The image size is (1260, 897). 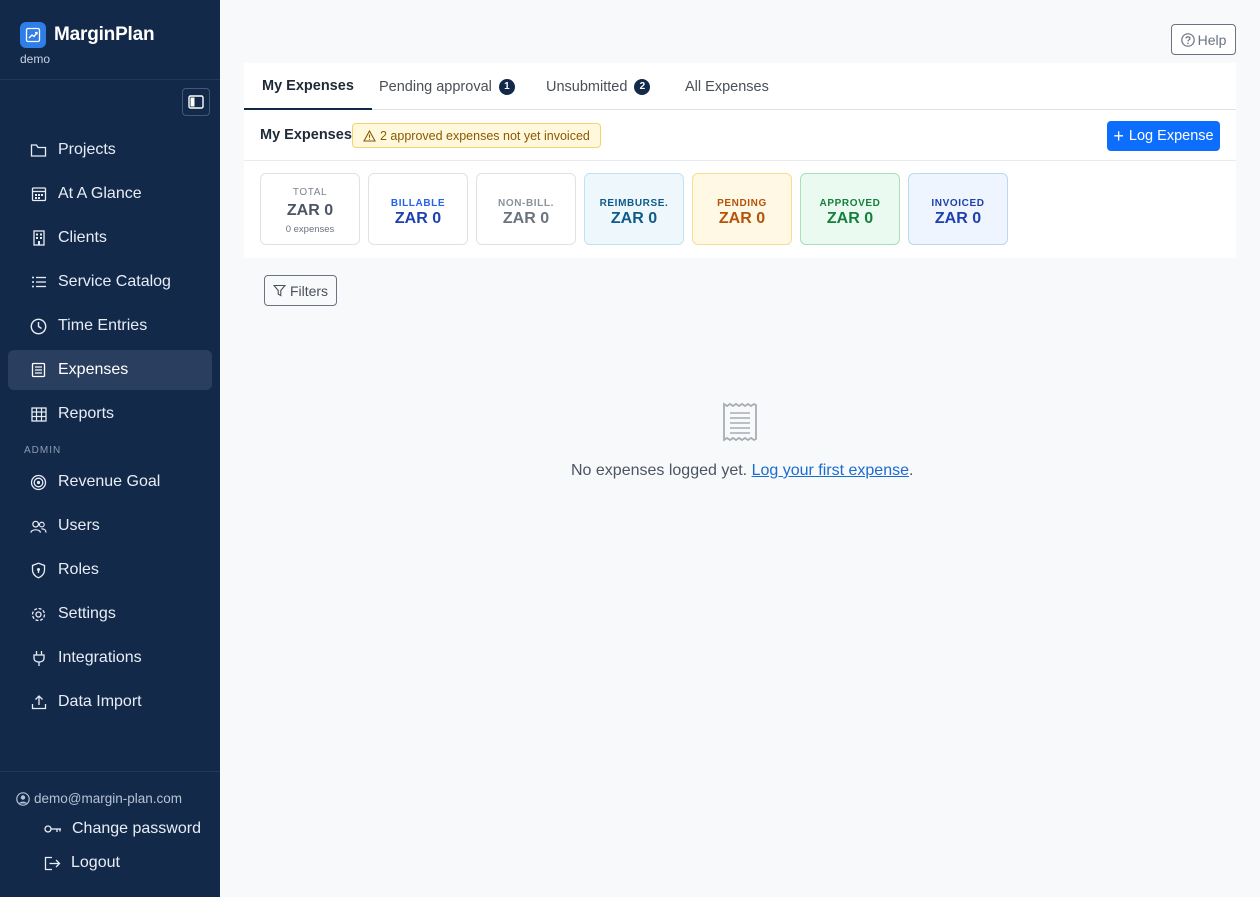 What do you see at coordinates (526, 203) in the screenshot?
I see `stat-label: NON-BILL.` at bounding box center [526, 203].